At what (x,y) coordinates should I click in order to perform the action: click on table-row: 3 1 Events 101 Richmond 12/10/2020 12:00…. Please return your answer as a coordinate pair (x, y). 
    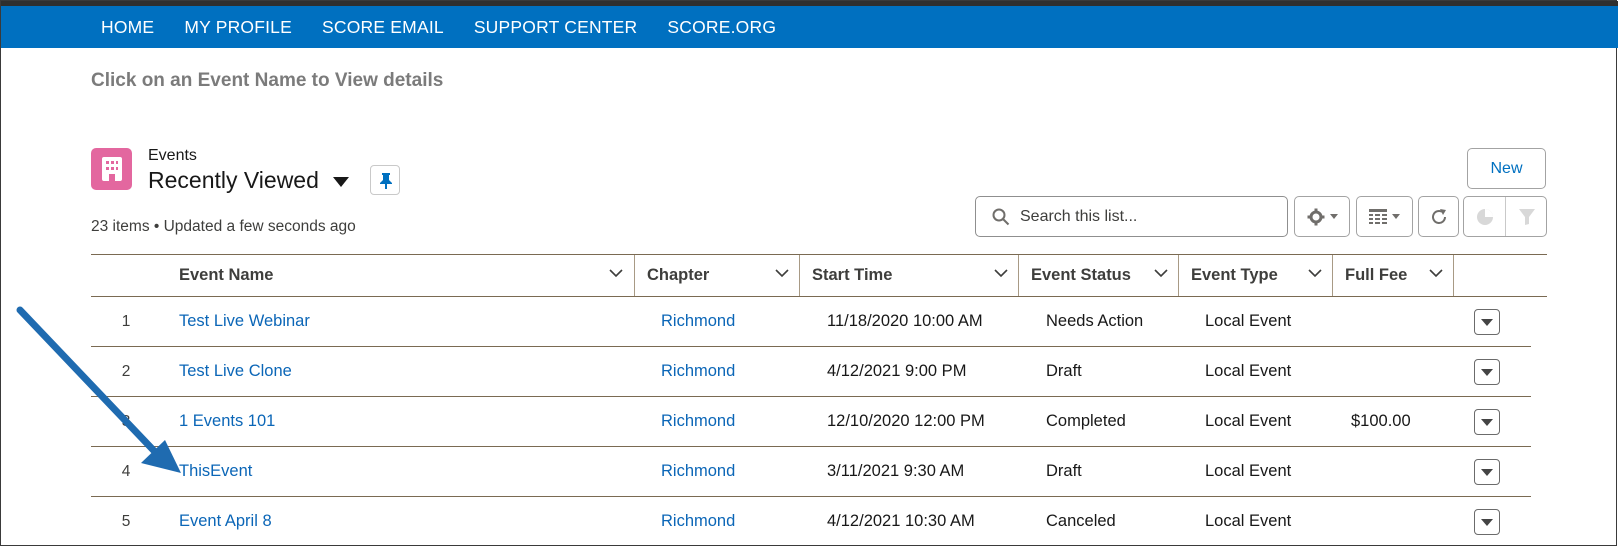
    Looking at the image, I should click on (811, 422).